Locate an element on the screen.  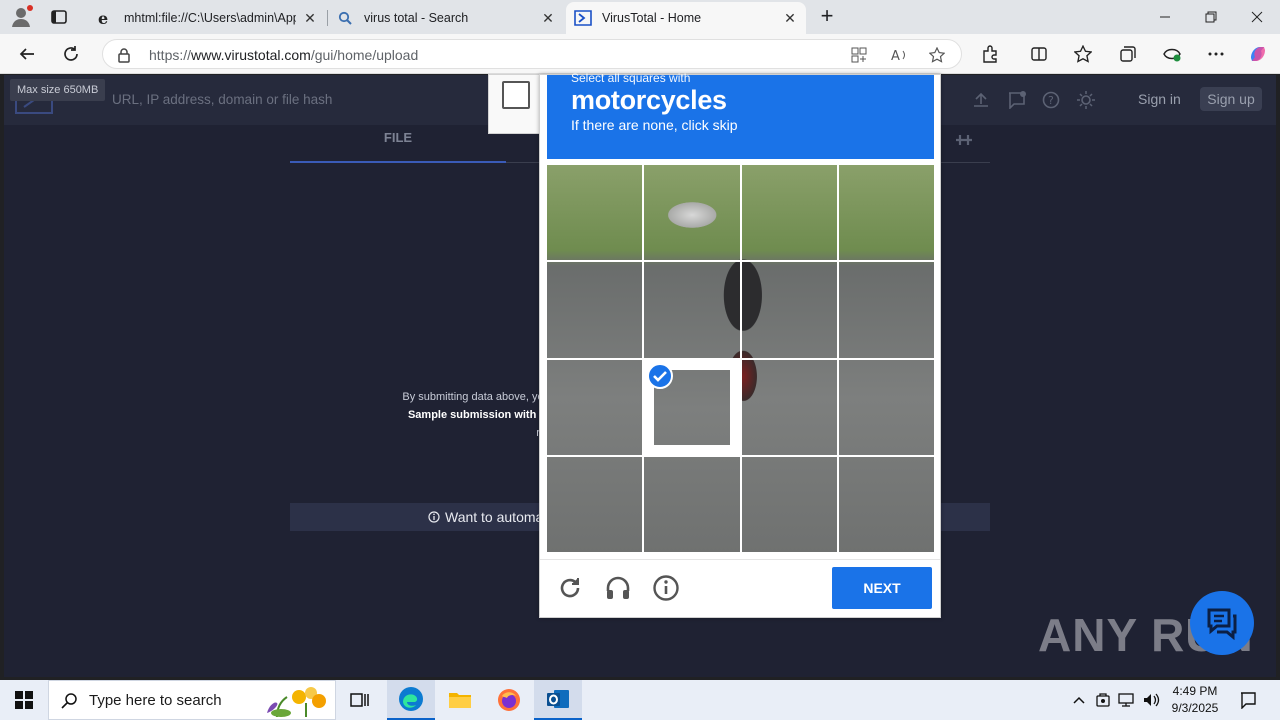
back-button is located at coordinates (27, 54).